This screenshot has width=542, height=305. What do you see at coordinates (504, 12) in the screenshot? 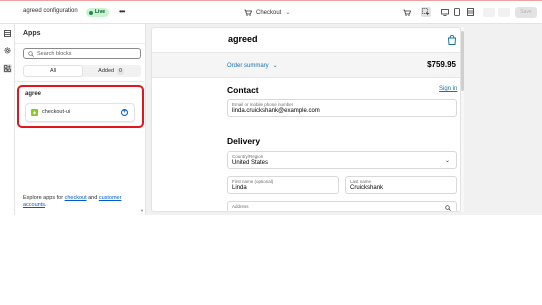
I see `redo-button` at bounding box center [504, 12].